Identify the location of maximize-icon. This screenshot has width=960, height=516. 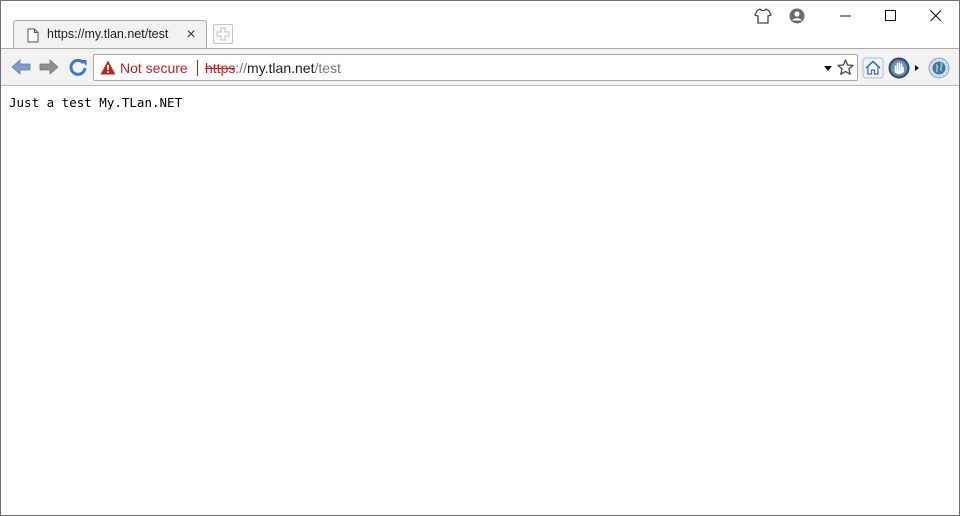
(890, 15).